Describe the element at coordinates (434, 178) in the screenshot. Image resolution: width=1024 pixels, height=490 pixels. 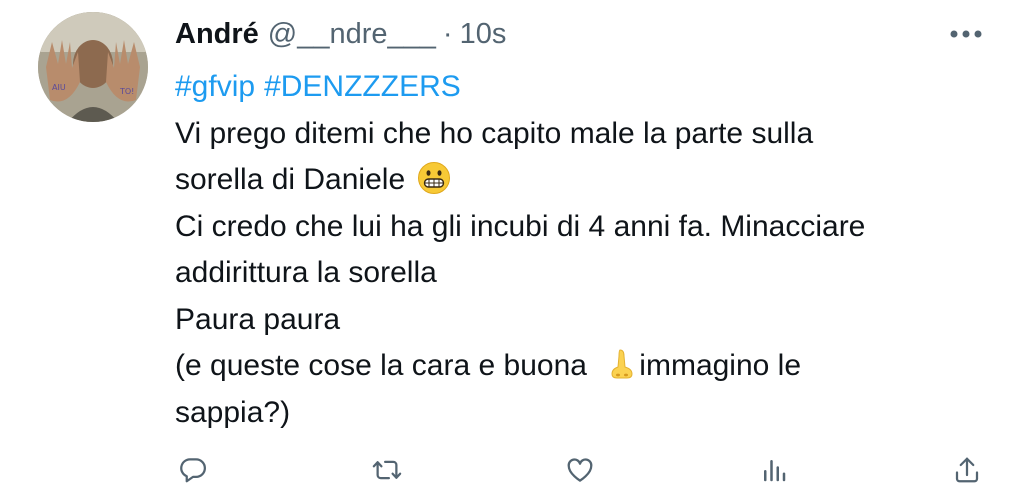
I see `grimacing-face-emoji-icon` at that location.